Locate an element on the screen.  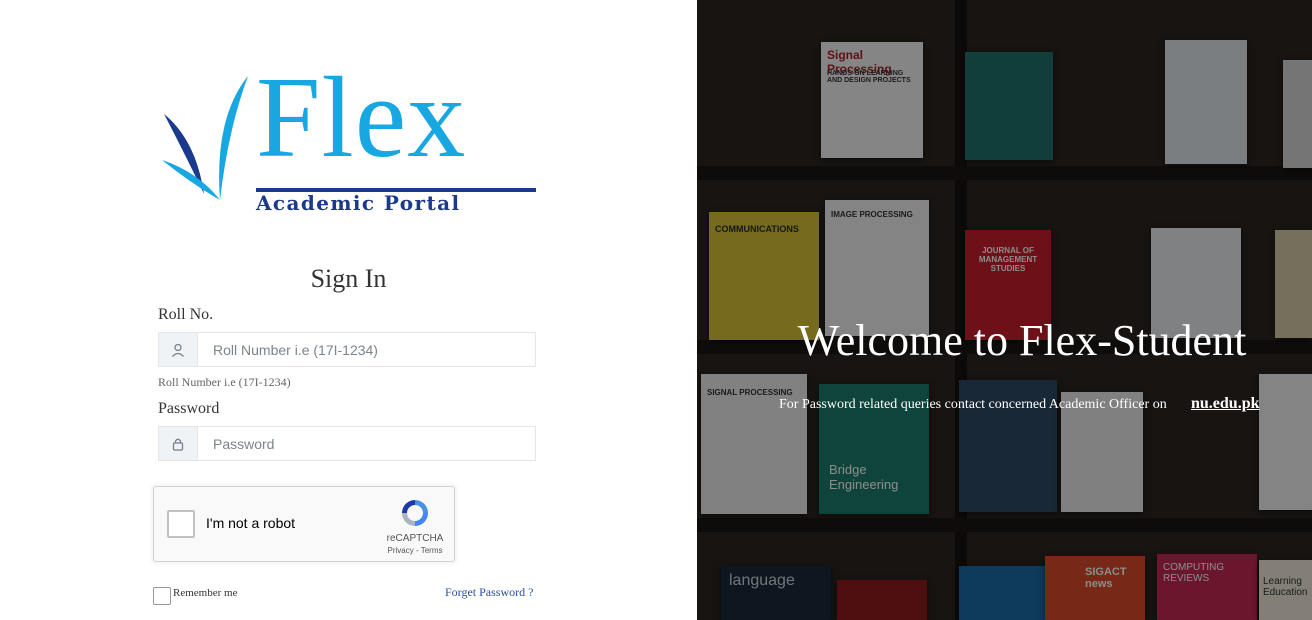
nu-edu-link: nu.edu.pk is located at coordinates (1225, 404).